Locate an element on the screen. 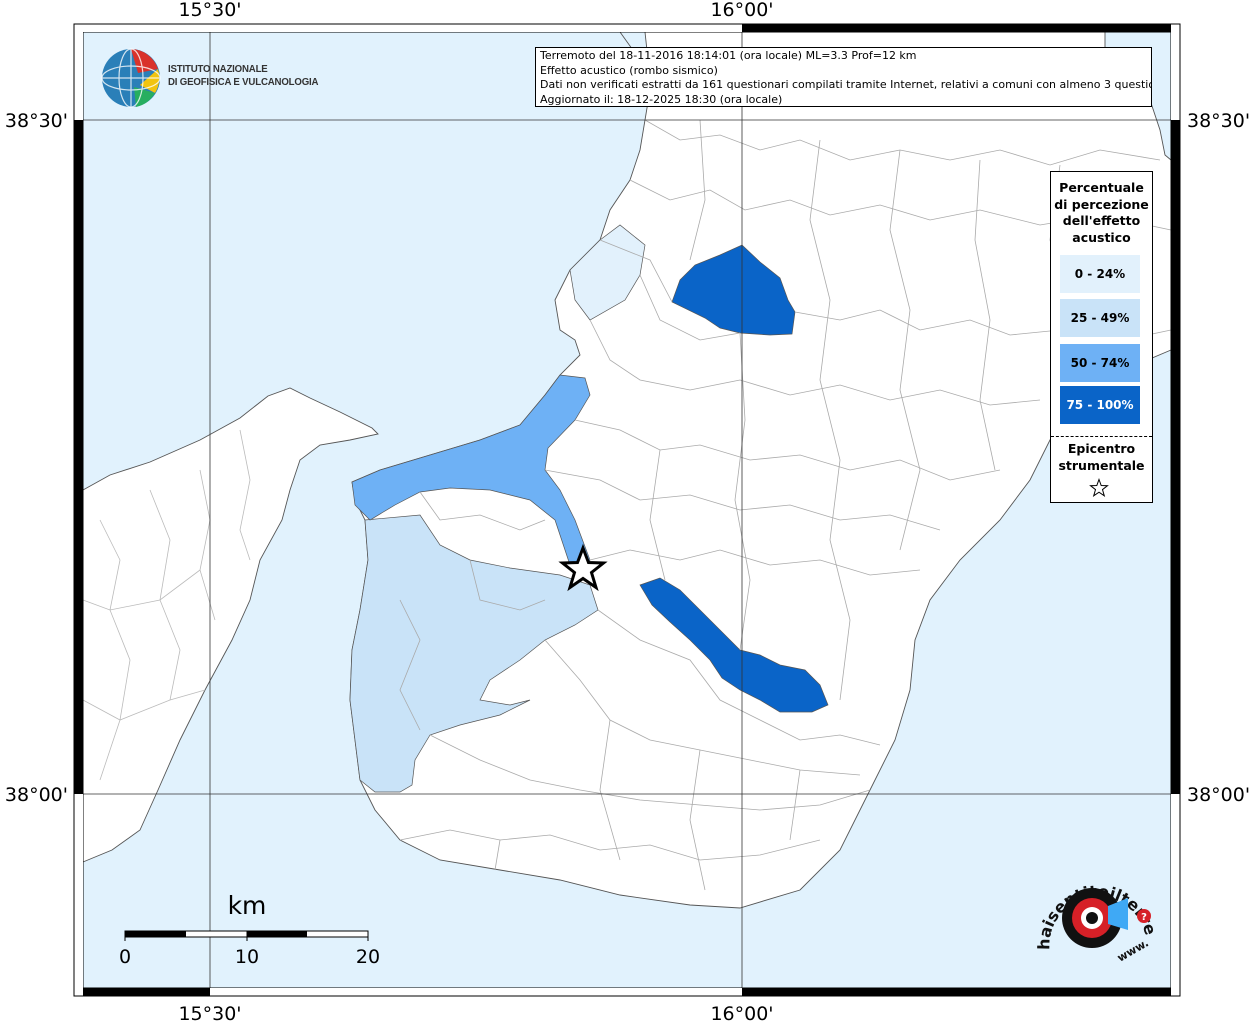 This screenshot has width=1254, height=1024. lon-label-top-2: 16°00' is located at coordinates (741, 10).